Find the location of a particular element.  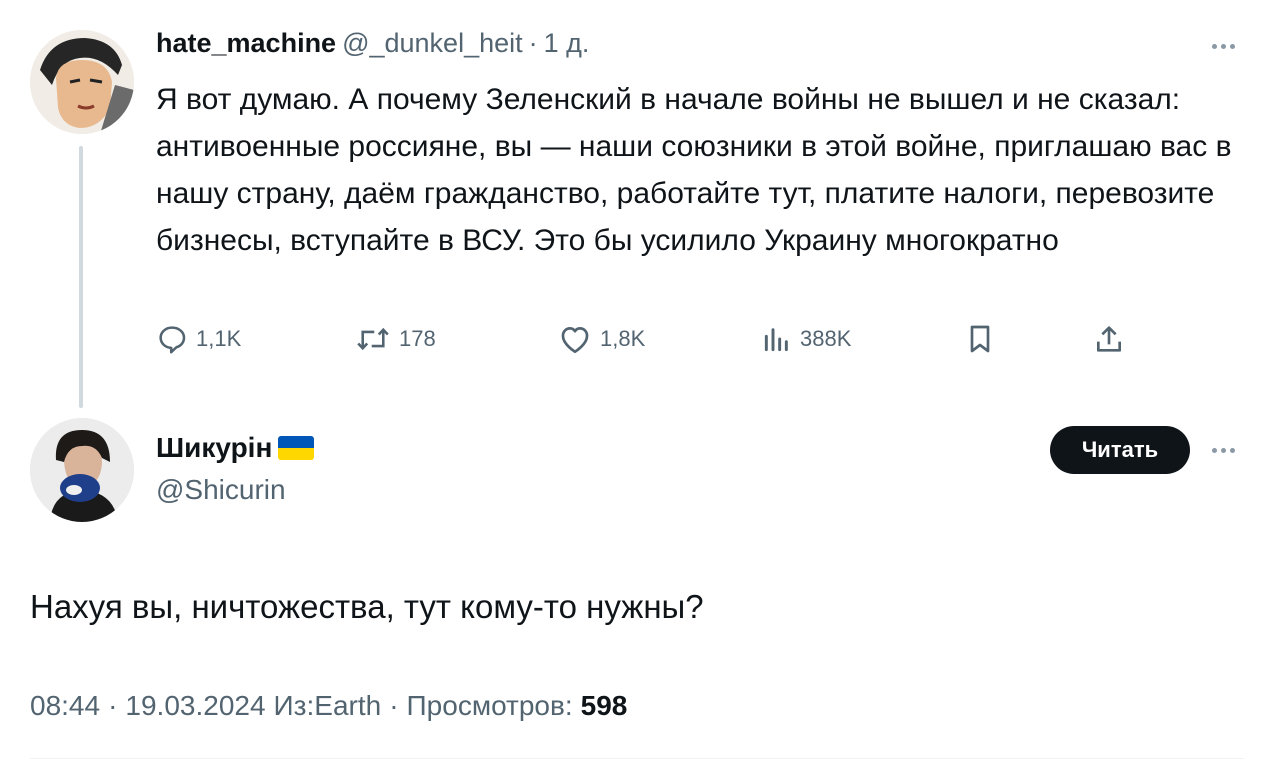

views-count: 388K is located at coordinates (826, 338).